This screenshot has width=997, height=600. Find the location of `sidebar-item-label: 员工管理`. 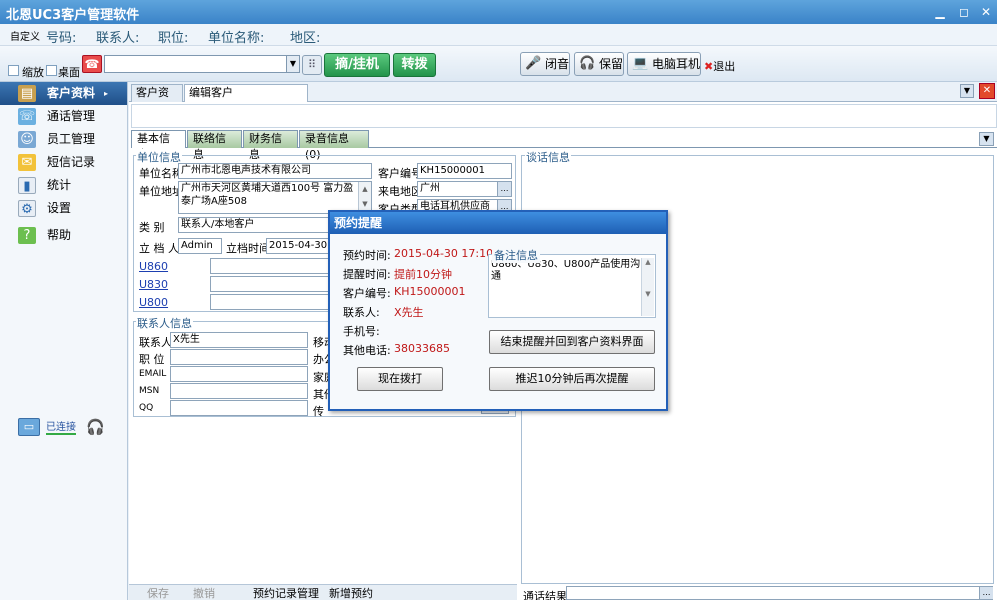

sidebar-item-label: 员工管理 is located at coordinates (71, 139).